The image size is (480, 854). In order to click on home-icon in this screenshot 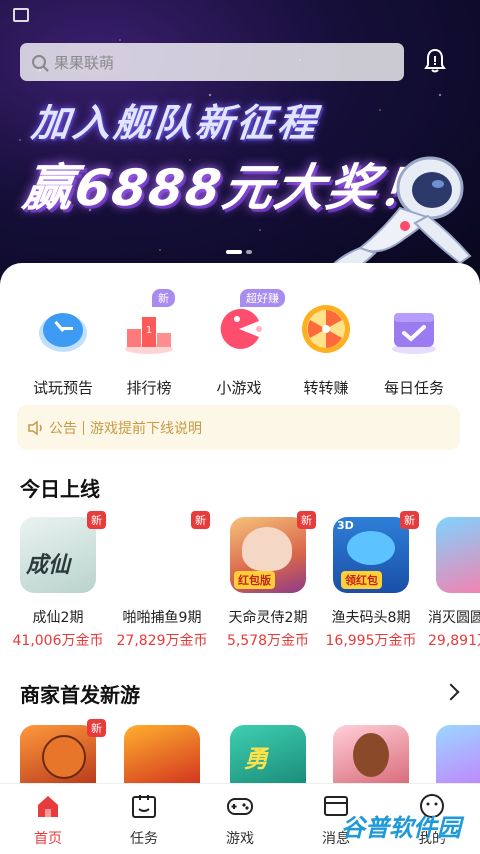, I will do `click(48, 806)`.